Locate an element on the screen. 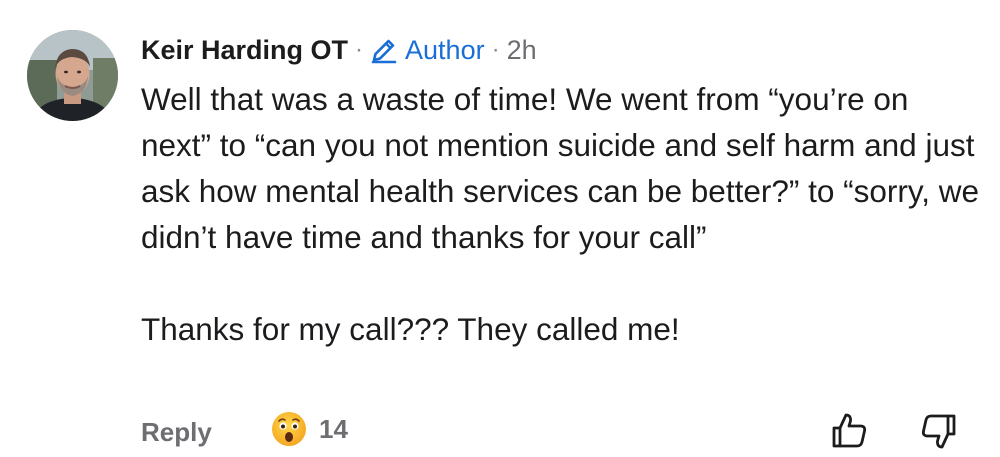  thumbs-down-icon is located at coordinates (939, 433).